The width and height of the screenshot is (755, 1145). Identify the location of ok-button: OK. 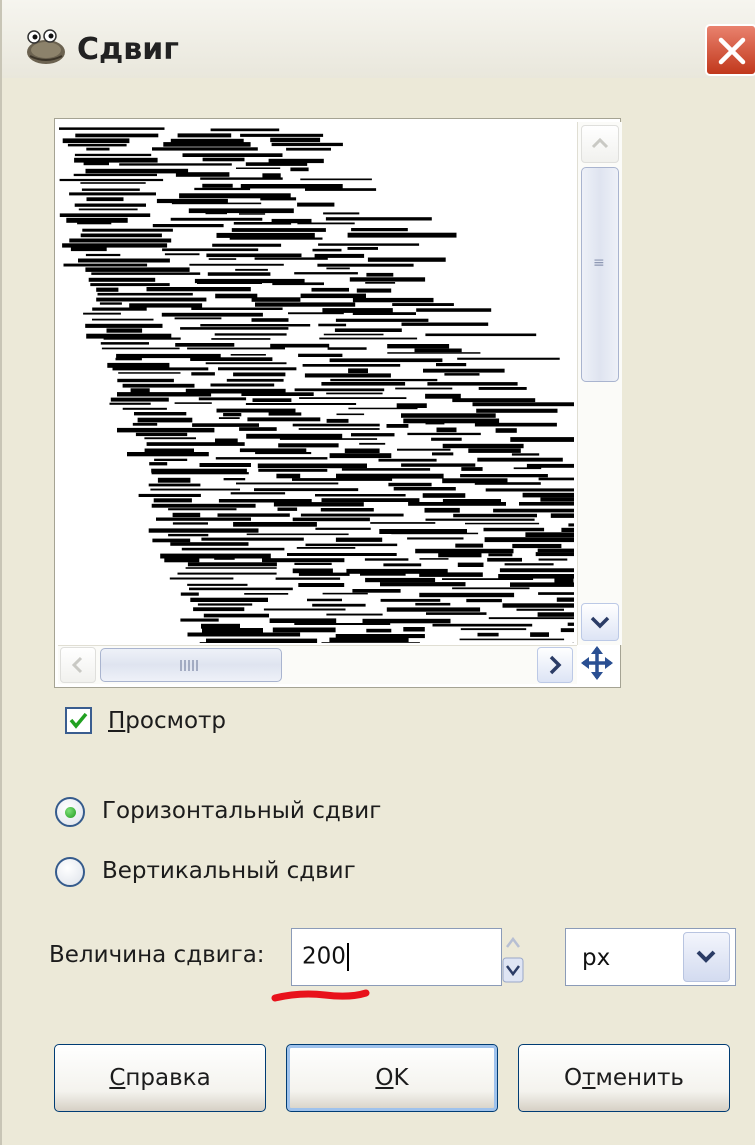
(392, 1078).